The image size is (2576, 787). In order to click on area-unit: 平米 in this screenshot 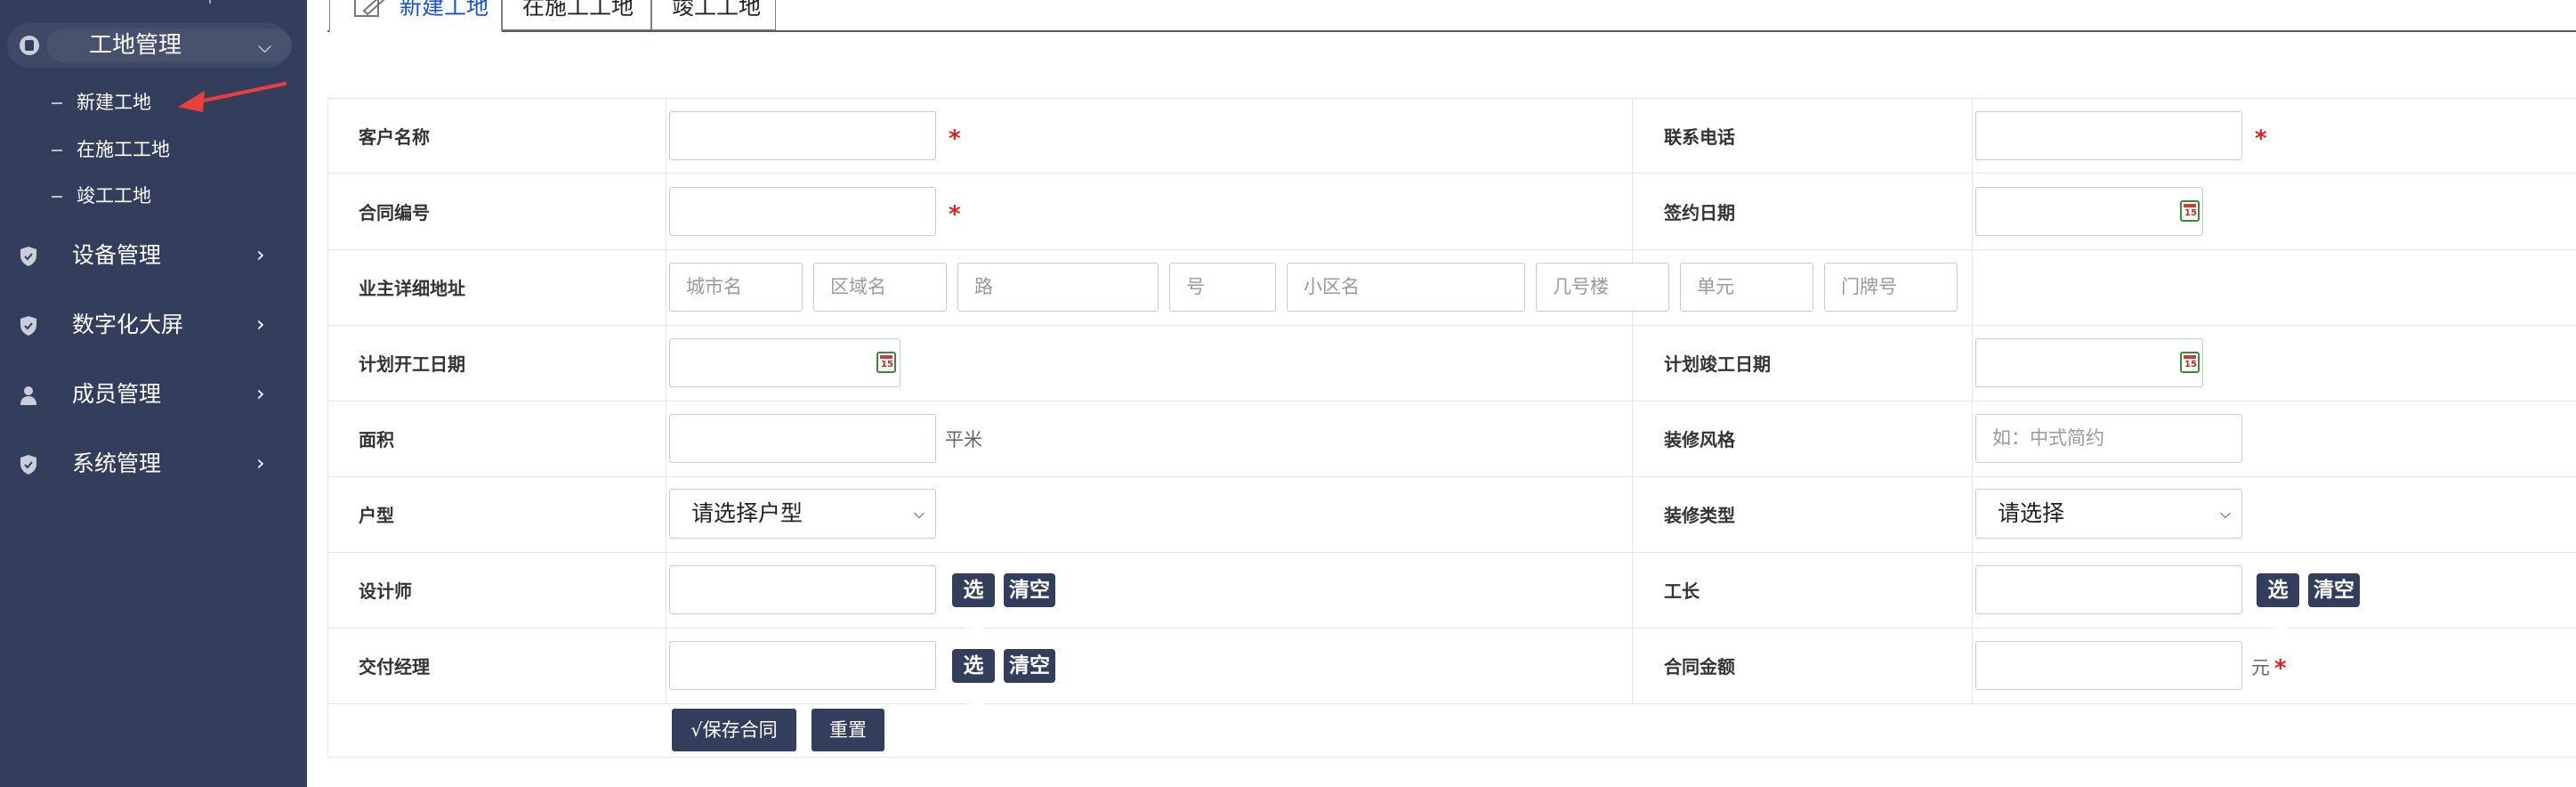, I will do `click(963, 439)`.